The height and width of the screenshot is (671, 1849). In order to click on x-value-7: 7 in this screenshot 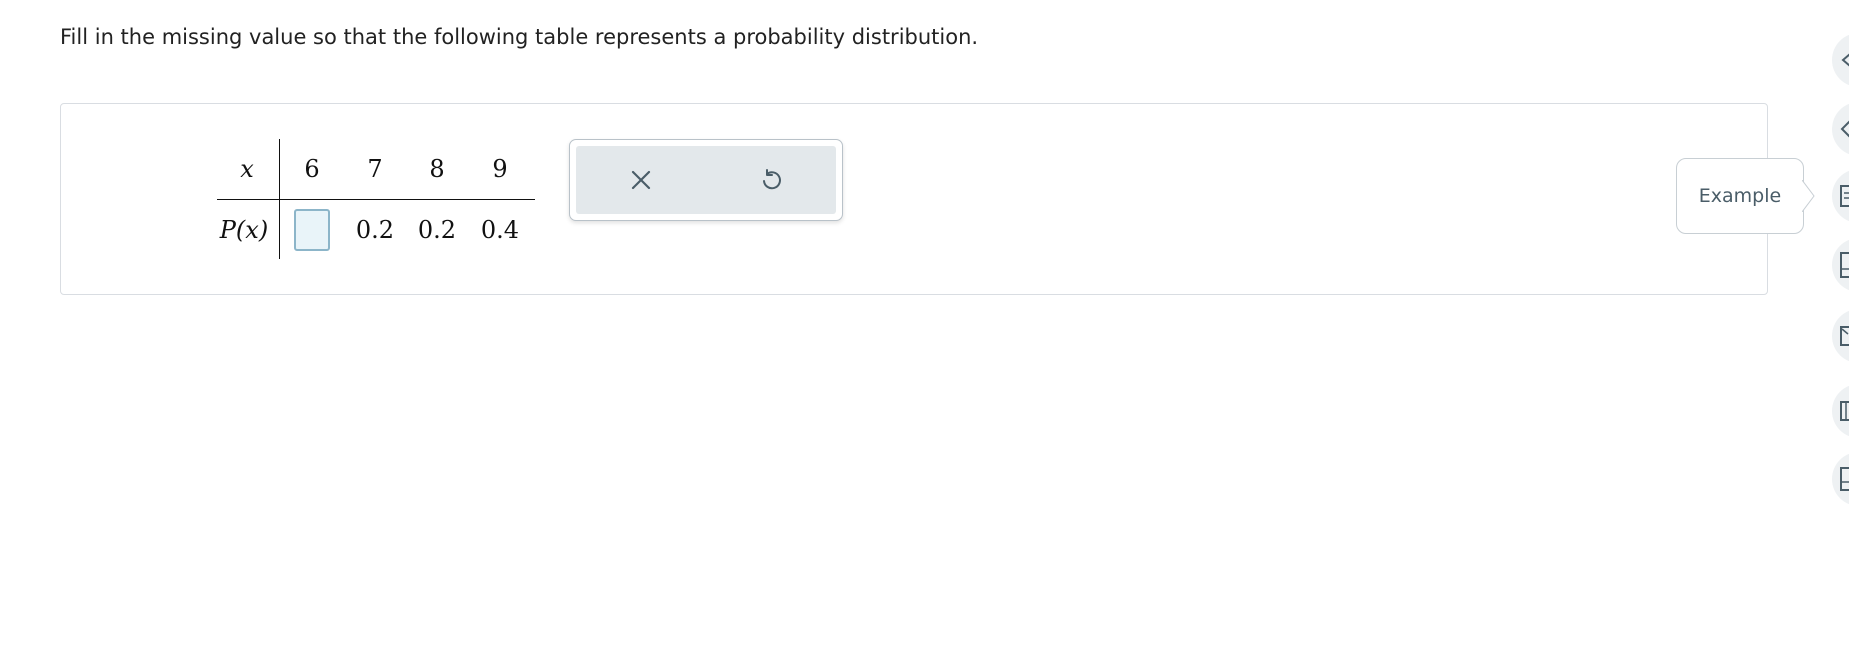, I will do `click(375, 169)`.